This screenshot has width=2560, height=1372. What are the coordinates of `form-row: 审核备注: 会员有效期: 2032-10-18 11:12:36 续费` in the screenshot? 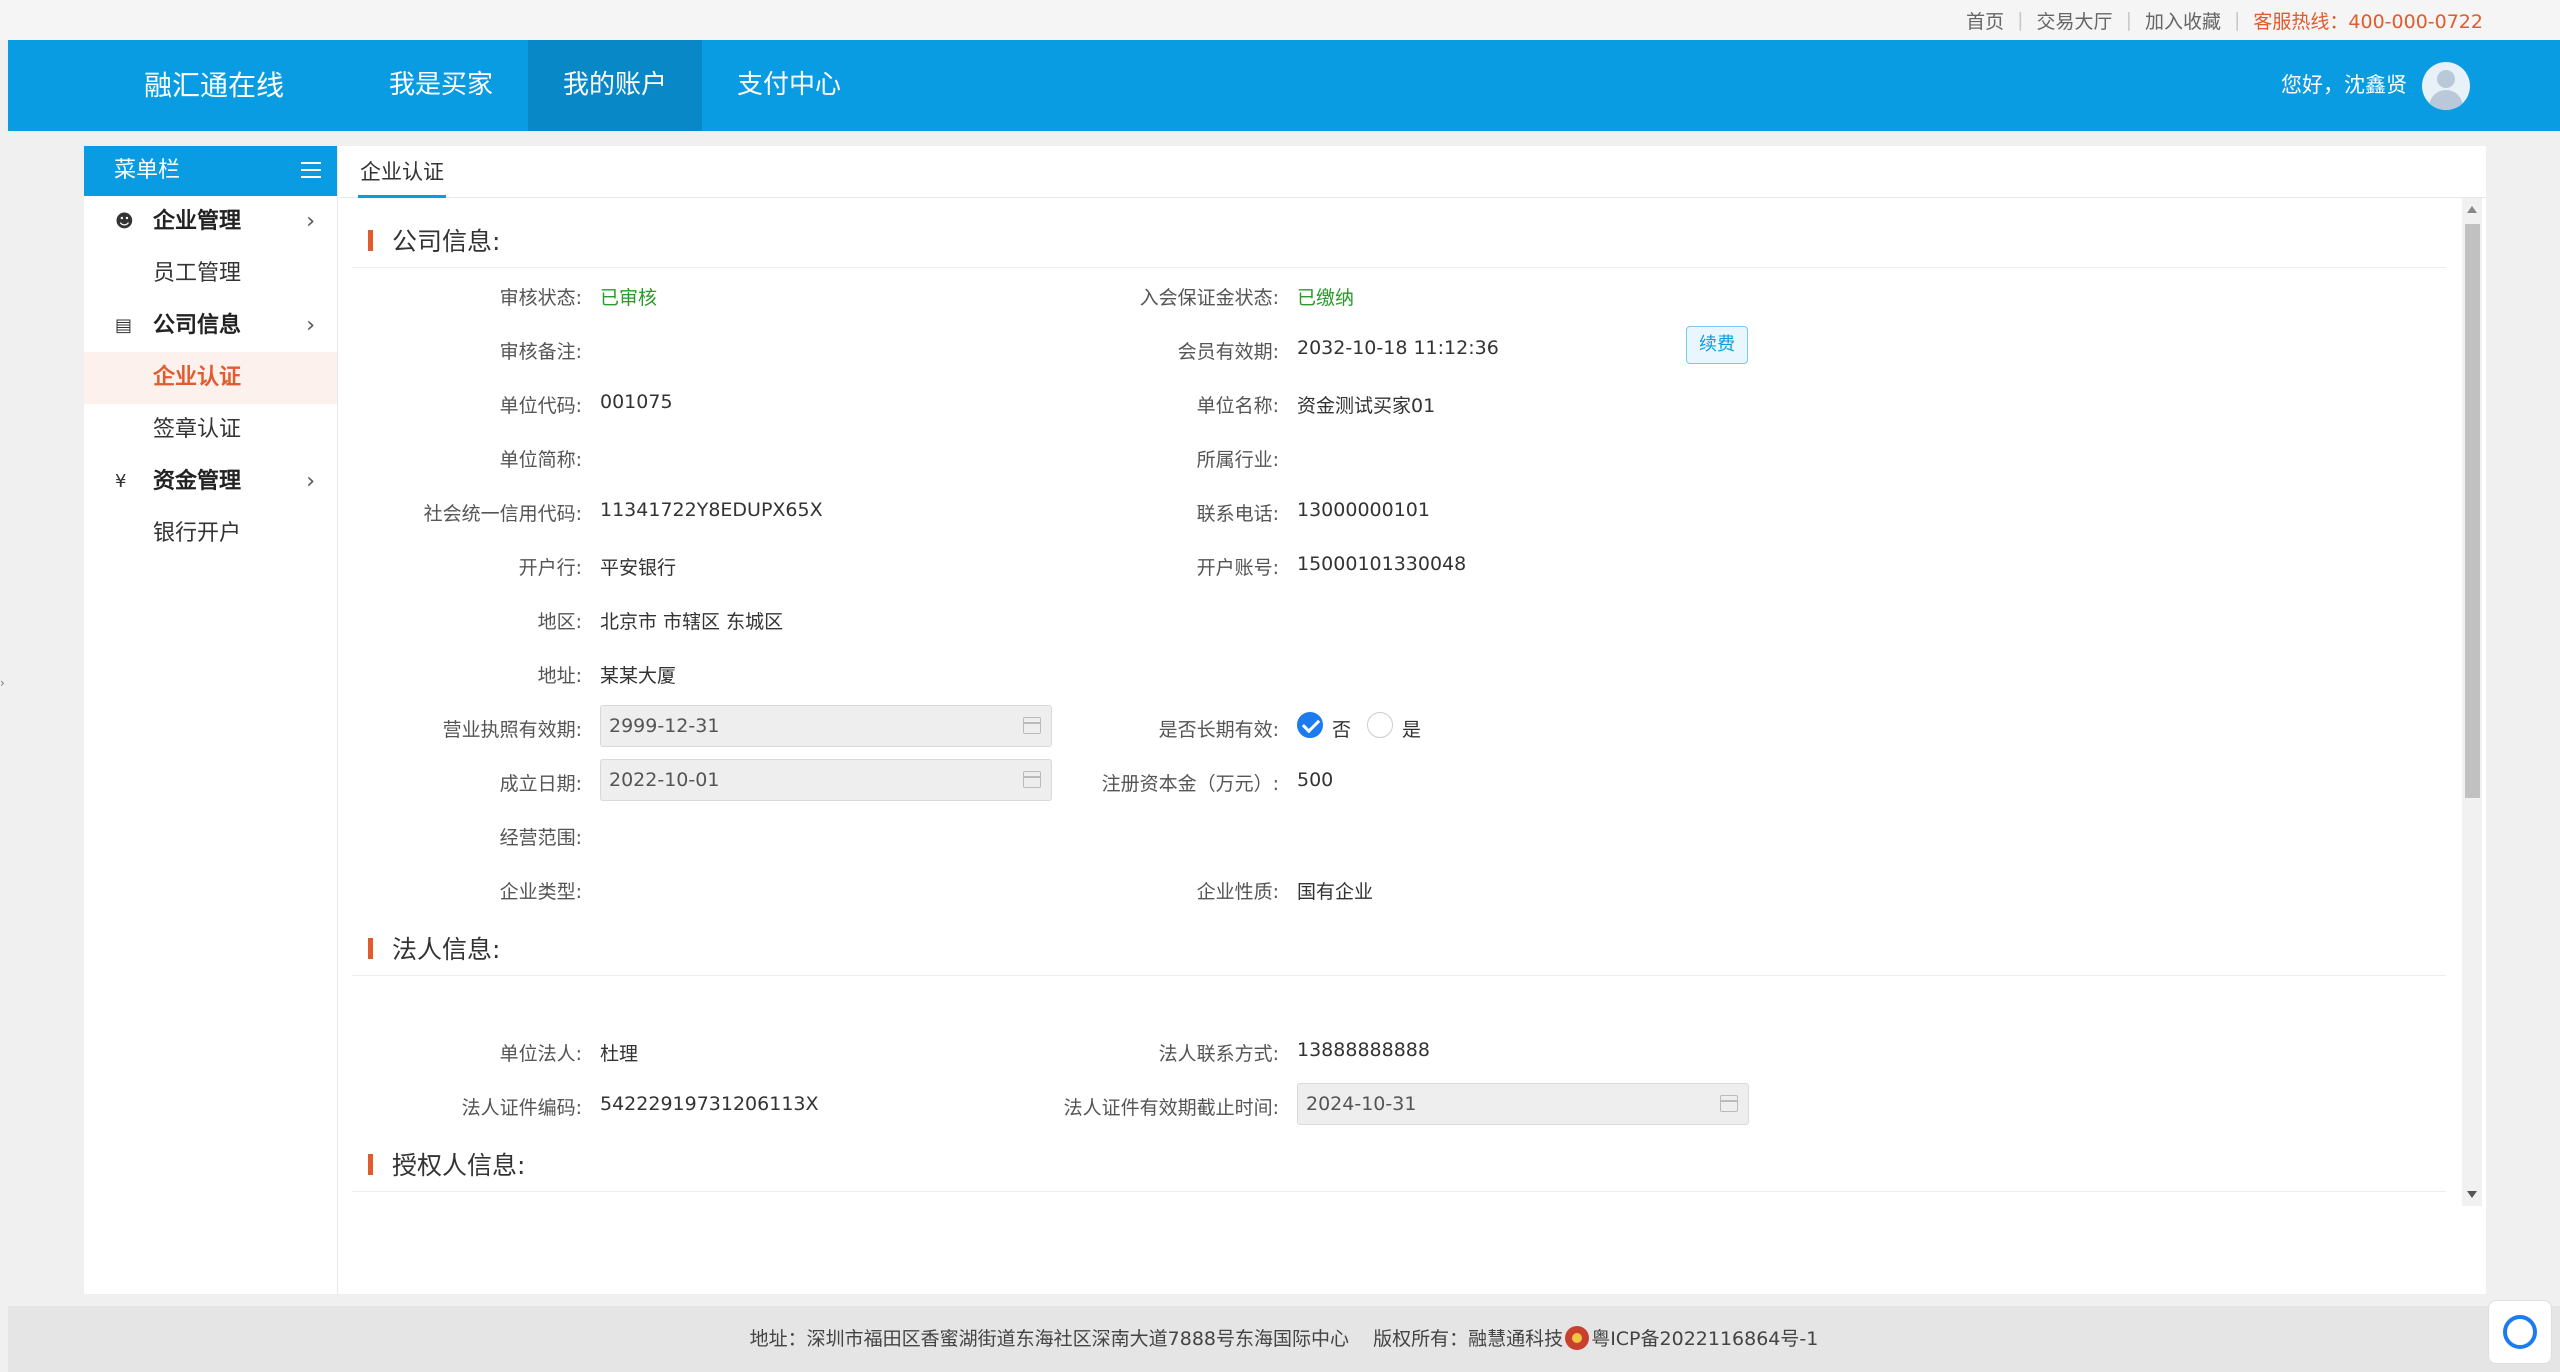 It's located at (1399, 349).